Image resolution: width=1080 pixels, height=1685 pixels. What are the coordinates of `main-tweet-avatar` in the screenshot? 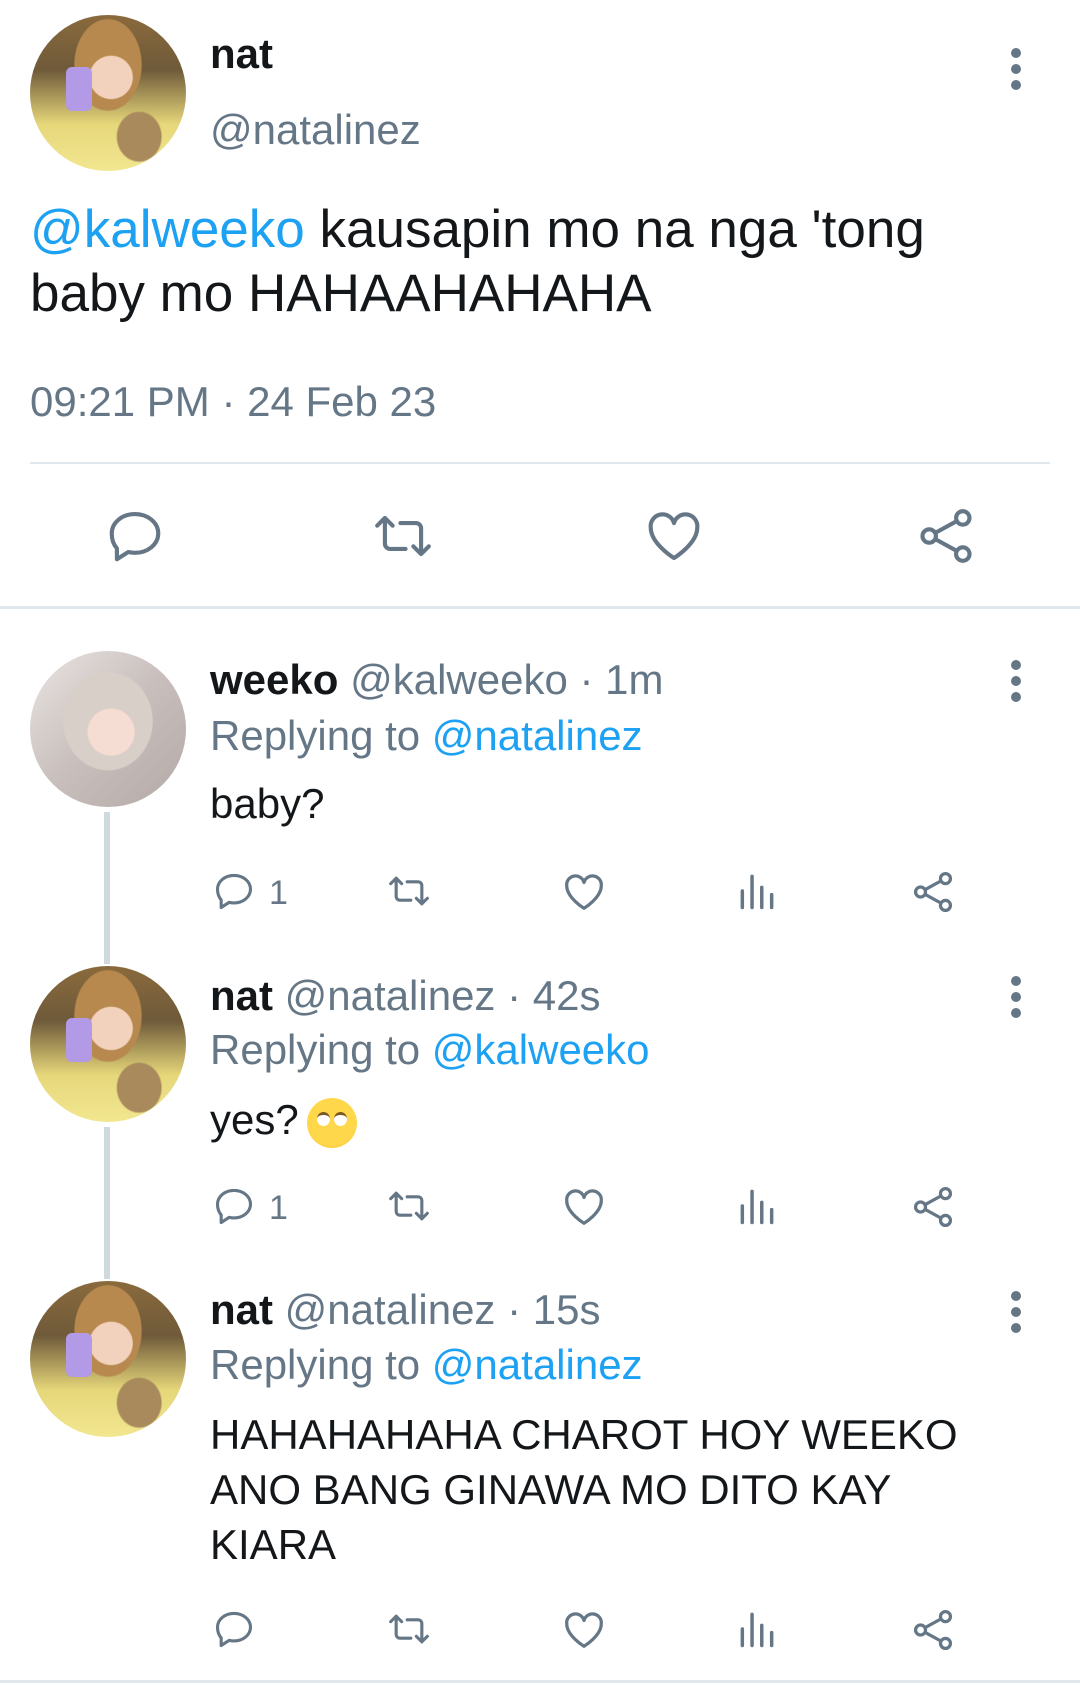 It's located at (108, 93).